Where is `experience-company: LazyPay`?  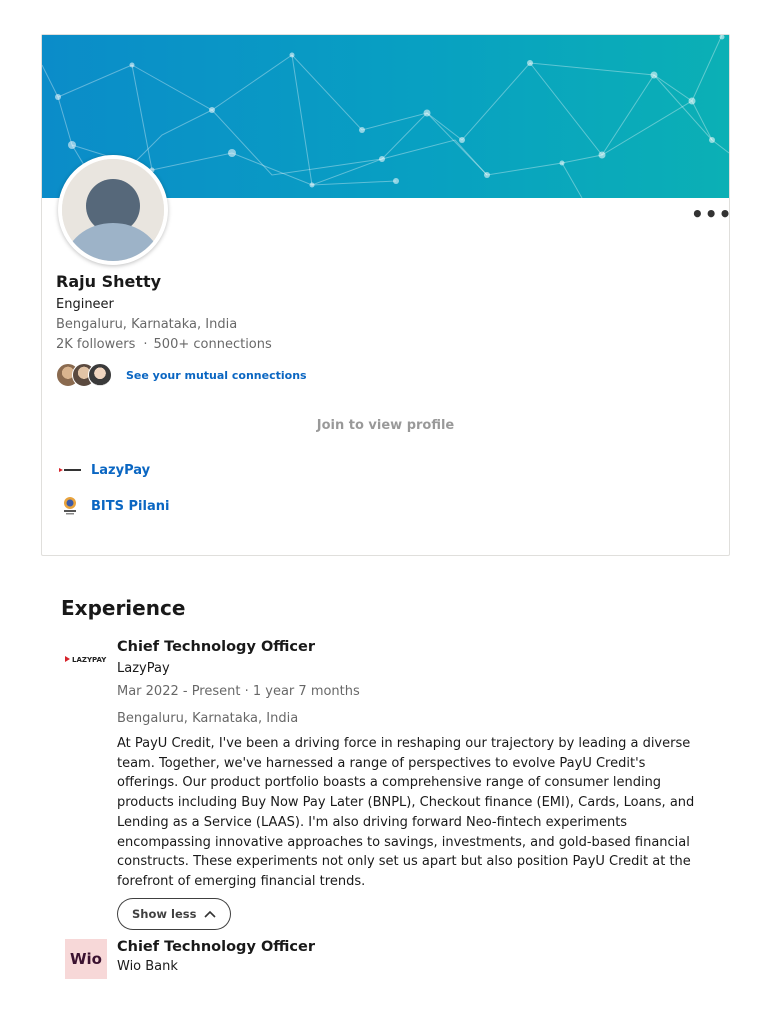
experience-company: LazyPay is located at coordinates (410, 669).